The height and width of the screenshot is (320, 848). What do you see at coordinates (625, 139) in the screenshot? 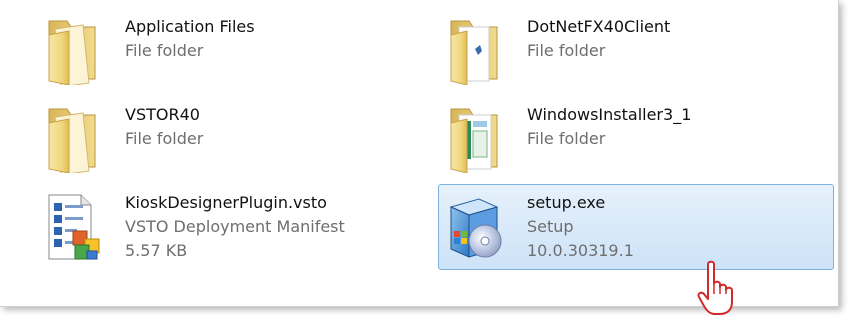
I see `file-item-windowsinstaller3-1: WindowsInstaller3_1 File folder` at bounding box center [625, 139].